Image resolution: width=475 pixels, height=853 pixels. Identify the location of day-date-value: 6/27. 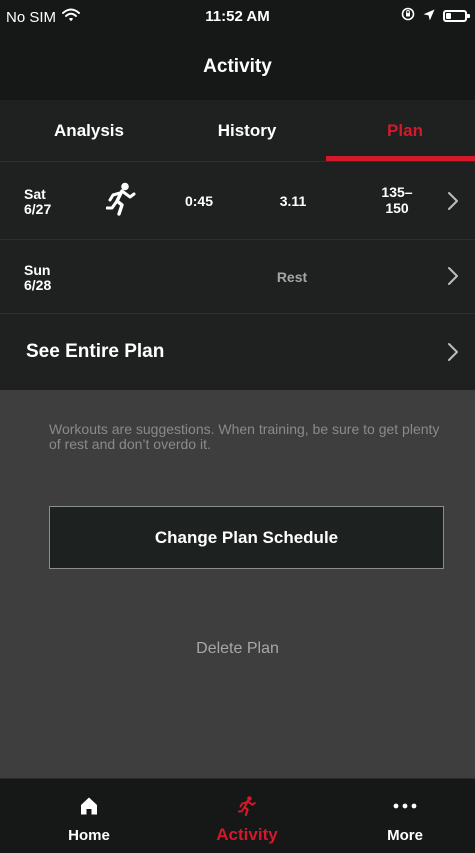
(38, 209).